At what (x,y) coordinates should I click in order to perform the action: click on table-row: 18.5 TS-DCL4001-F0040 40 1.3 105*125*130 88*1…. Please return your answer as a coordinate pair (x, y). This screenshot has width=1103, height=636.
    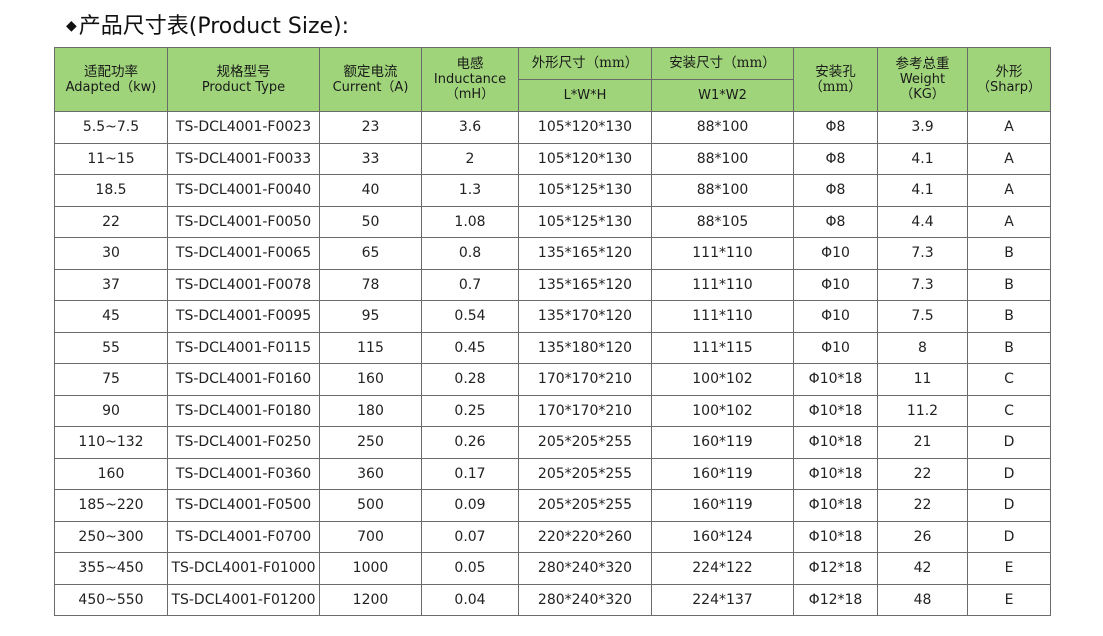
    Looking at the image, I should click on (552, 190).